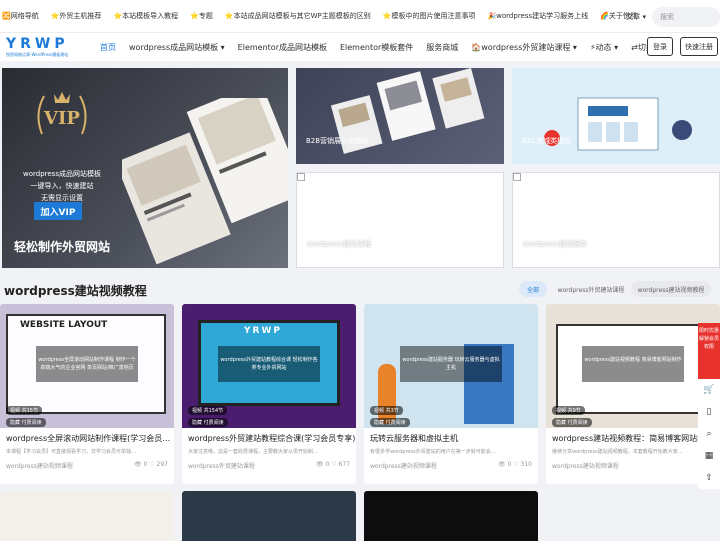 This screenshot has width=720, height=541. I want to click on video-category: wordpress外贸建站课程, so click(221, 465).